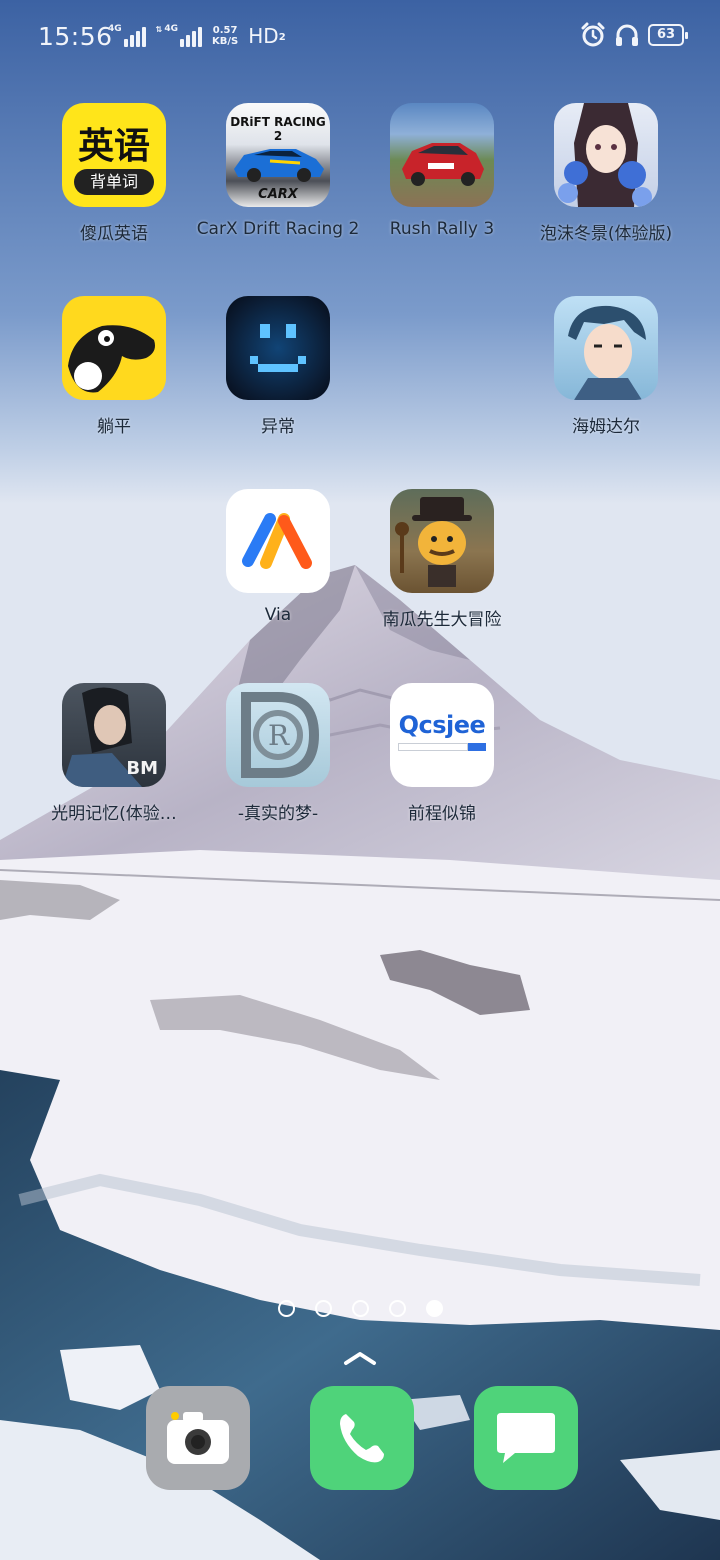 The image size is (720, 1560). I want to click on app-heimdall: 海姆达尔, so click(606, 376).